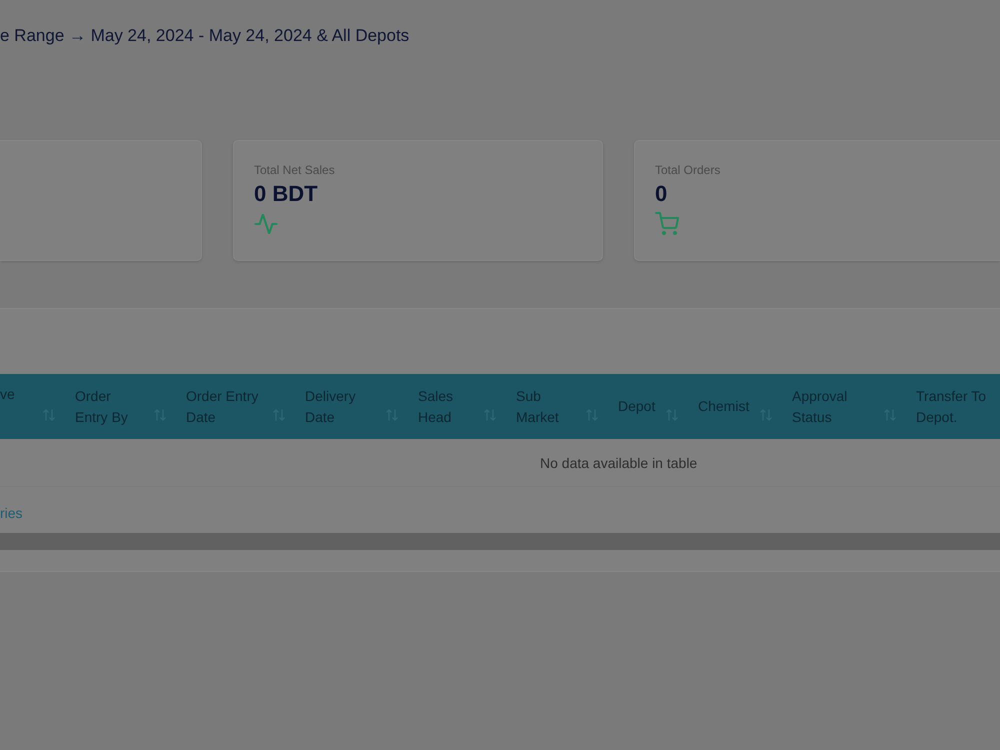  What do you see at coordinates (667, 224) in the screenshot?
I see `cart-icon` at bounding box center [667, 224].